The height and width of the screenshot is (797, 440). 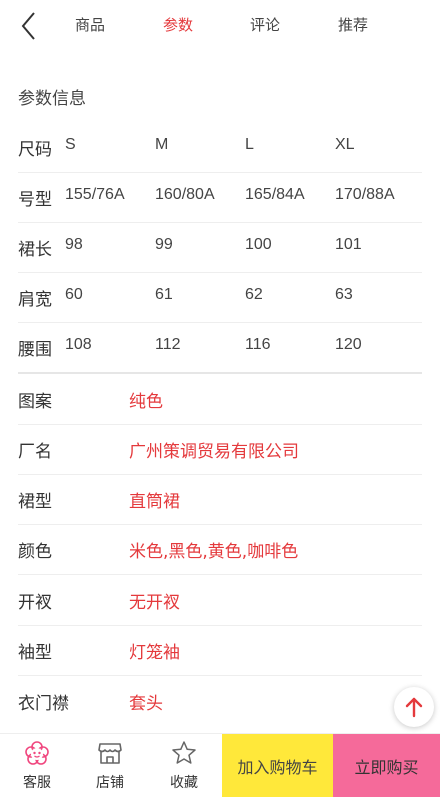 I want to click on size-cell: 170/88A, so click(x=365, y=194).